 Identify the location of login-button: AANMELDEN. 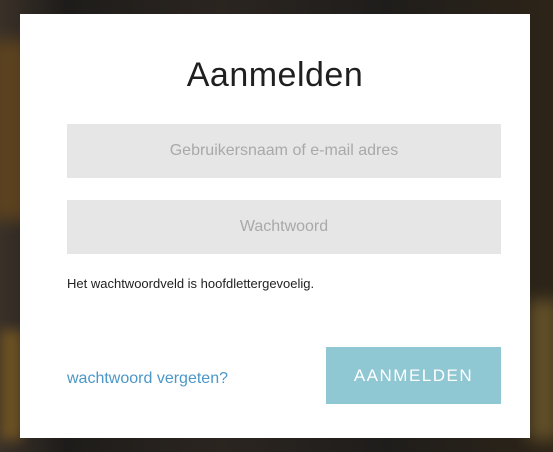
(413, 375).